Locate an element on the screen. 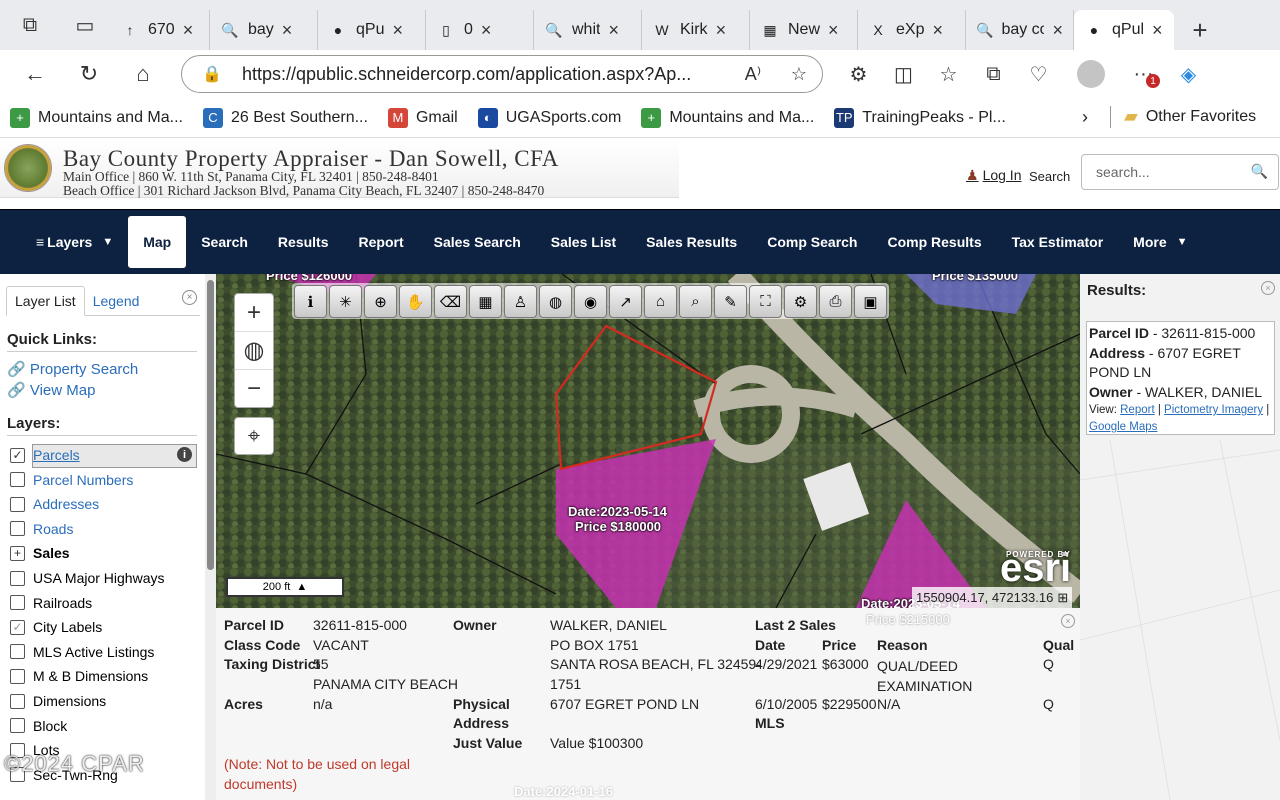 This screenshot has width=1280, height=800. close-panel-icon: × is located at coordinates (189, 297).